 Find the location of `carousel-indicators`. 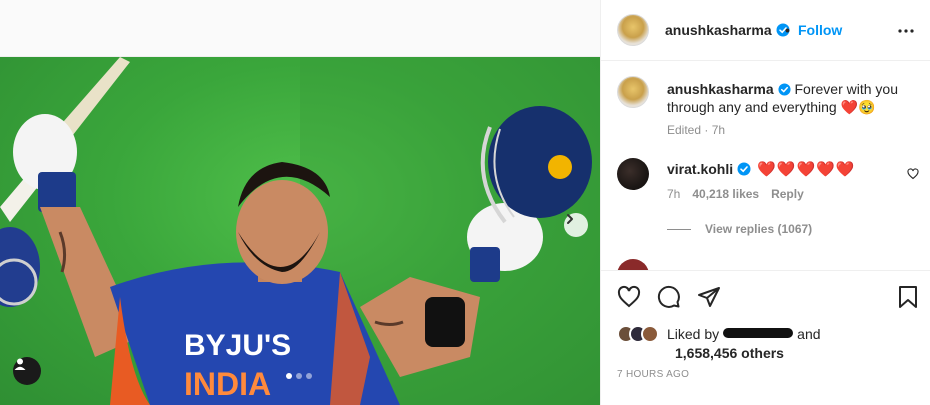

carousel-indicators is located at coordinates (299, 376).